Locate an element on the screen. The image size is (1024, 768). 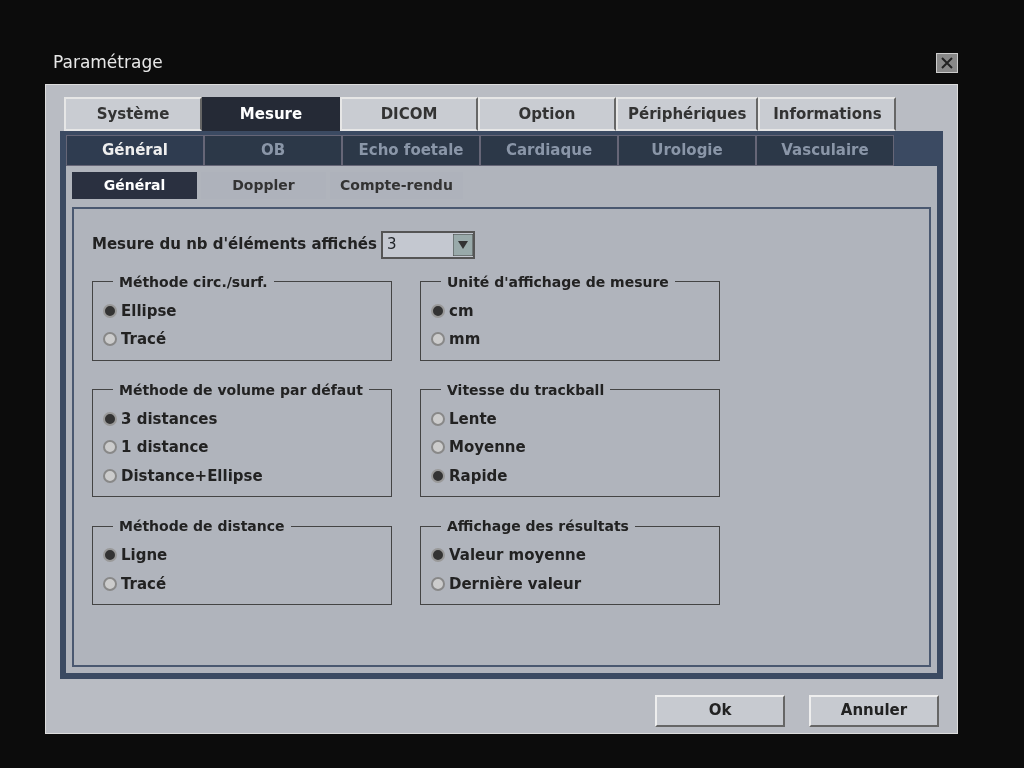
radio-option: Ellipse is located at coordinates (242, 310).